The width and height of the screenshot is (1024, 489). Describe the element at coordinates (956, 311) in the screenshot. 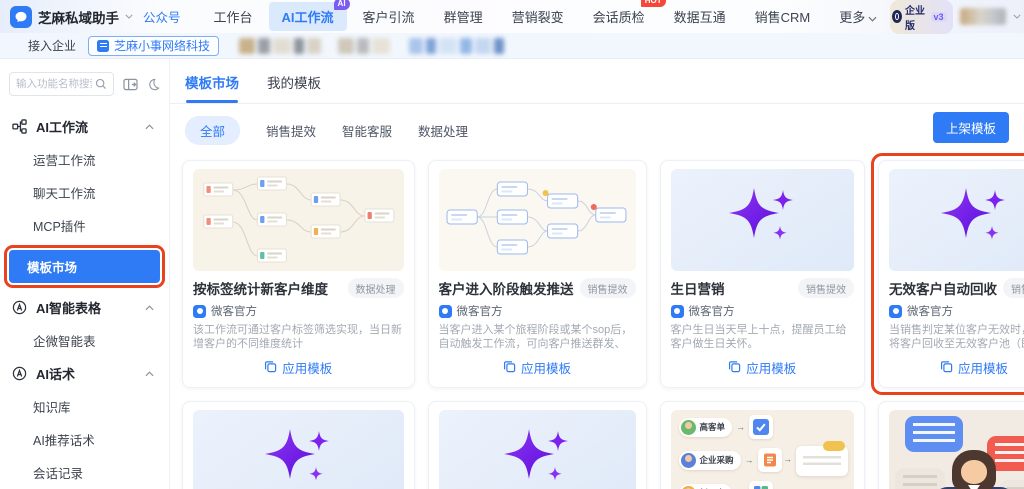

I see `template-author: 微客官方` at that location.